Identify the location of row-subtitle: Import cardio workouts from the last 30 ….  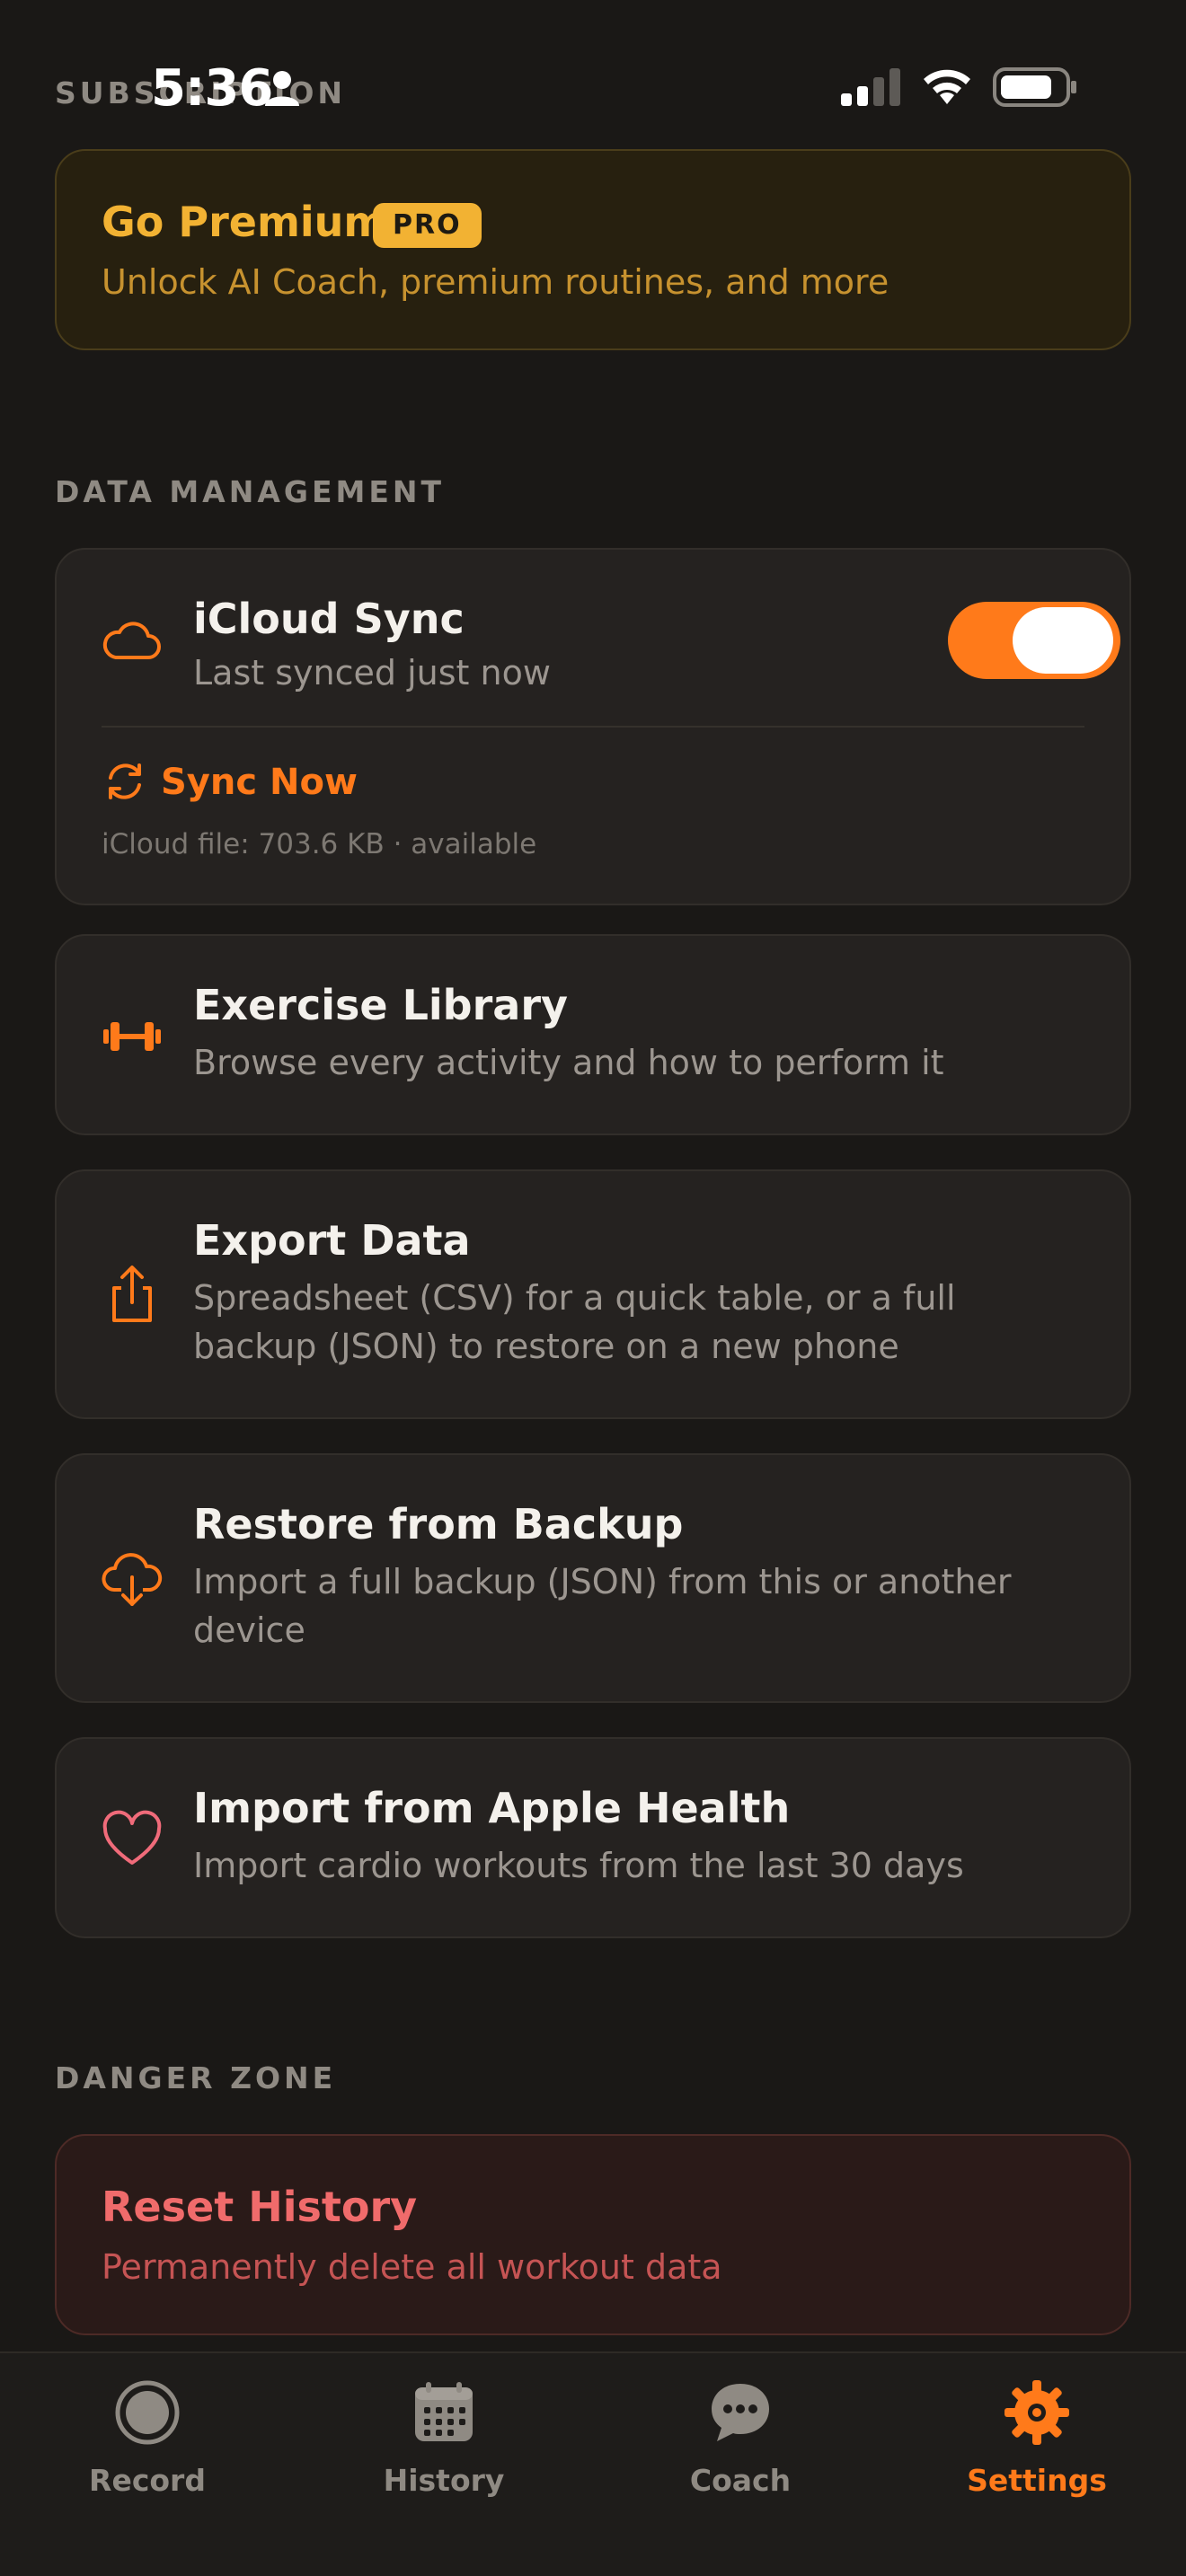
(578, 1865).